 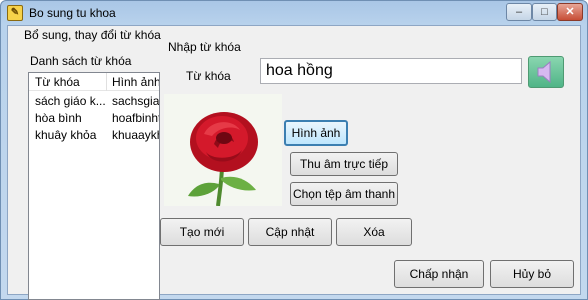 What do you see at coordinates (374, 232) in the screenshot?
I see `delete-button: Xóa` at bounding box center [374, 232].